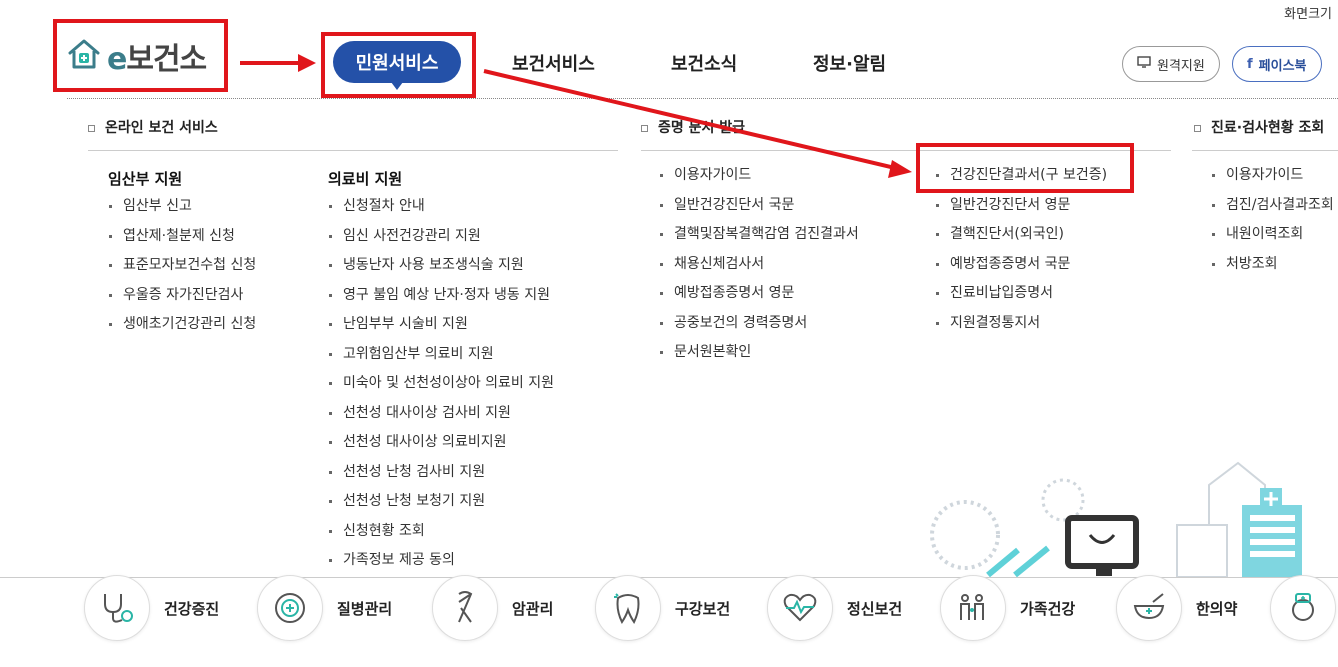 This screenshot has width=1338, height=667. I want to click on menu-link: 예방접종증명서 영문, so click(759, 299).